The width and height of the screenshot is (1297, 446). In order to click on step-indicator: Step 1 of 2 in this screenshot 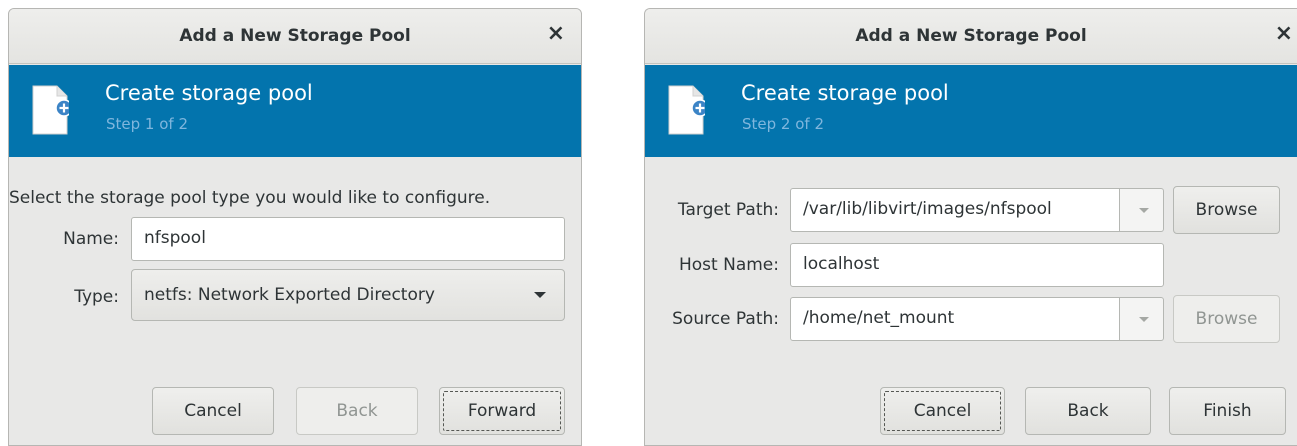, I will do `click(147, 124)`.